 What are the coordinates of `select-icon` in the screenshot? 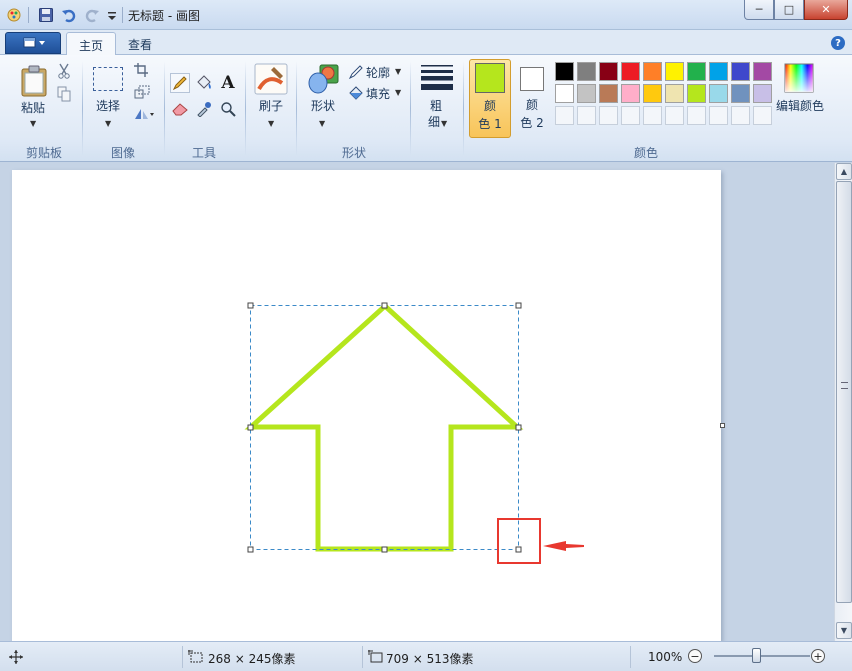 It's located at (108, 79).